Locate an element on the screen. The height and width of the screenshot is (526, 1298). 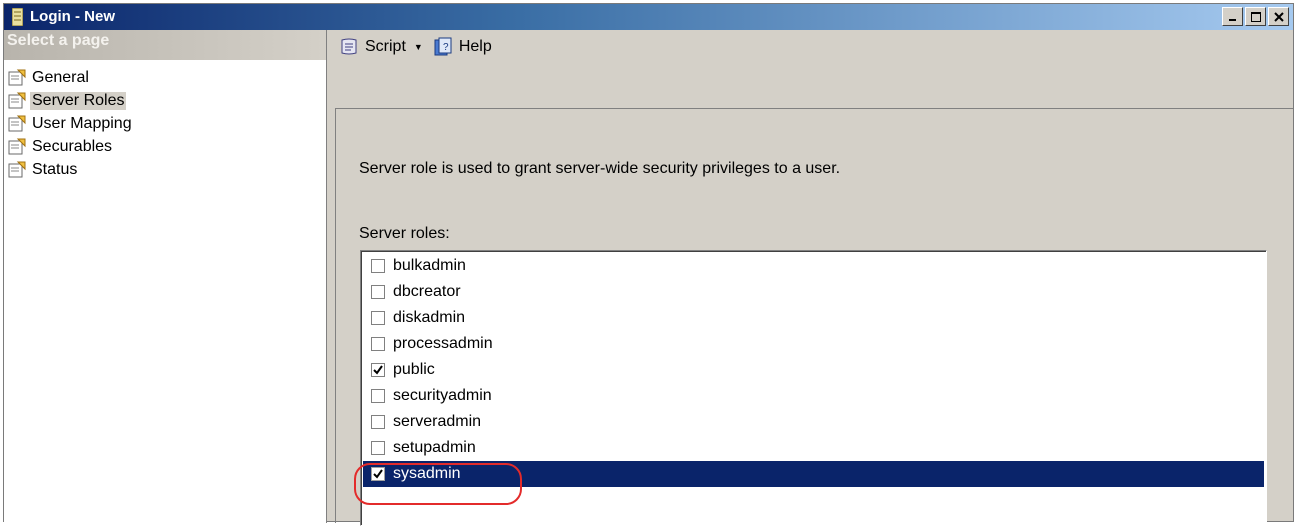
help-button: ? Help is located at coordinates (462, 47).